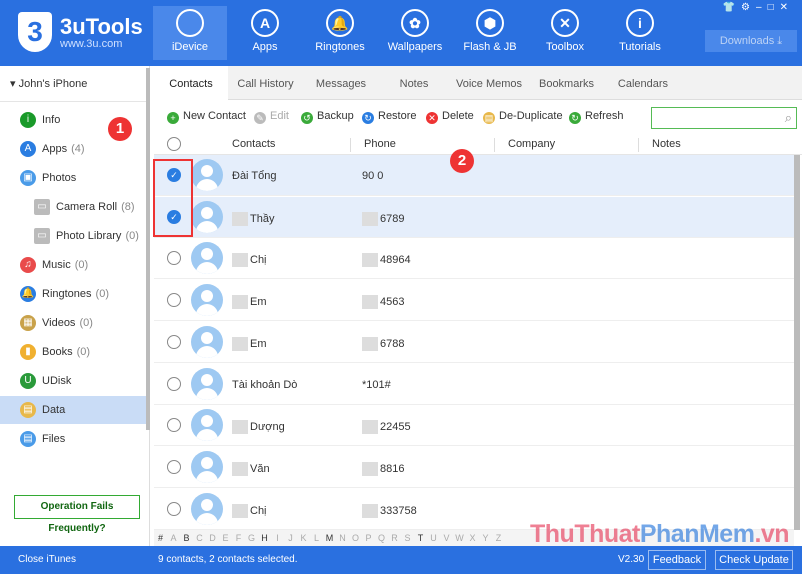 The height and width of the screenshot is (574, 802). I want to click on alphabet-letter-i: I, so click(277, 538).